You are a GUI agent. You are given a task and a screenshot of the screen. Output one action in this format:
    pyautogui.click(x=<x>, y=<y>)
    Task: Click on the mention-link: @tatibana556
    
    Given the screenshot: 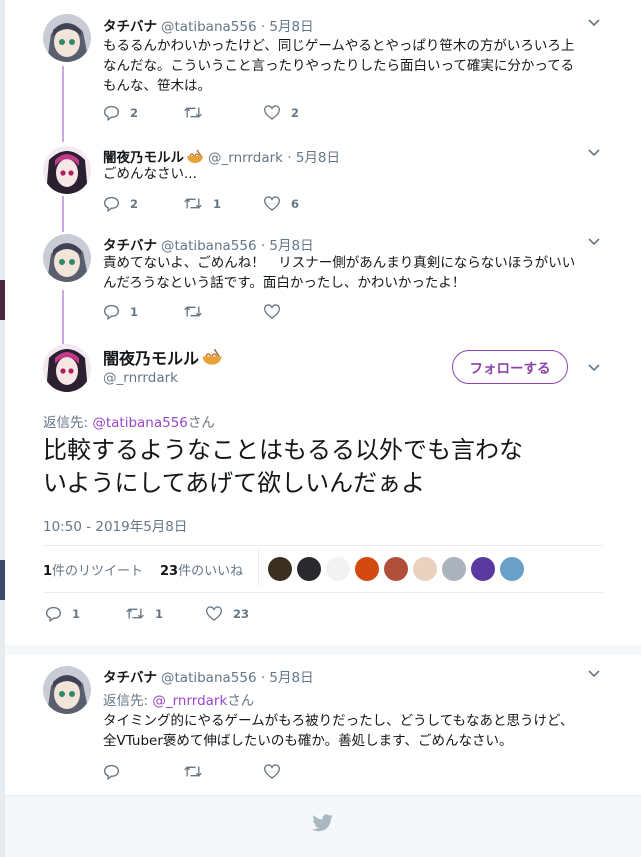 What is the action you would take?
    pyautogui.click(x=140, y=423)
    